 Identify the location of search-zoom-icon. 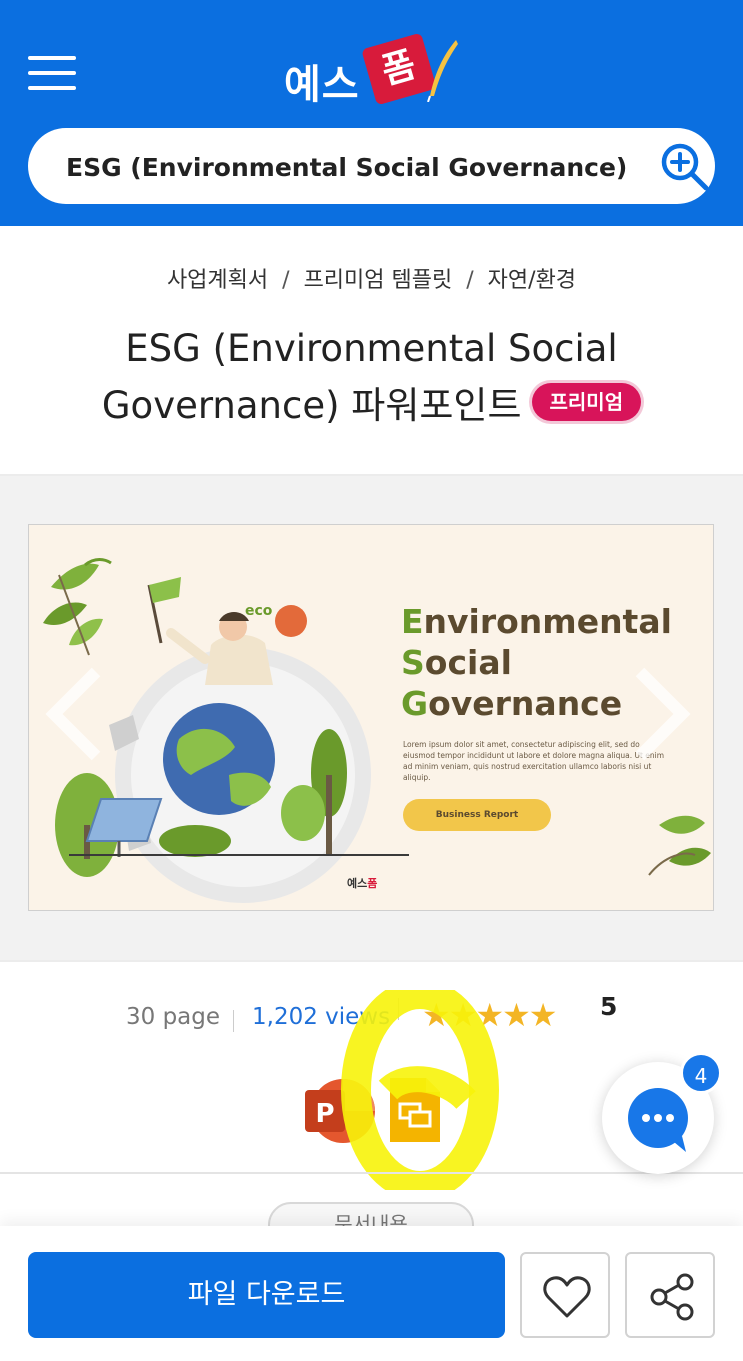
(685, 167).